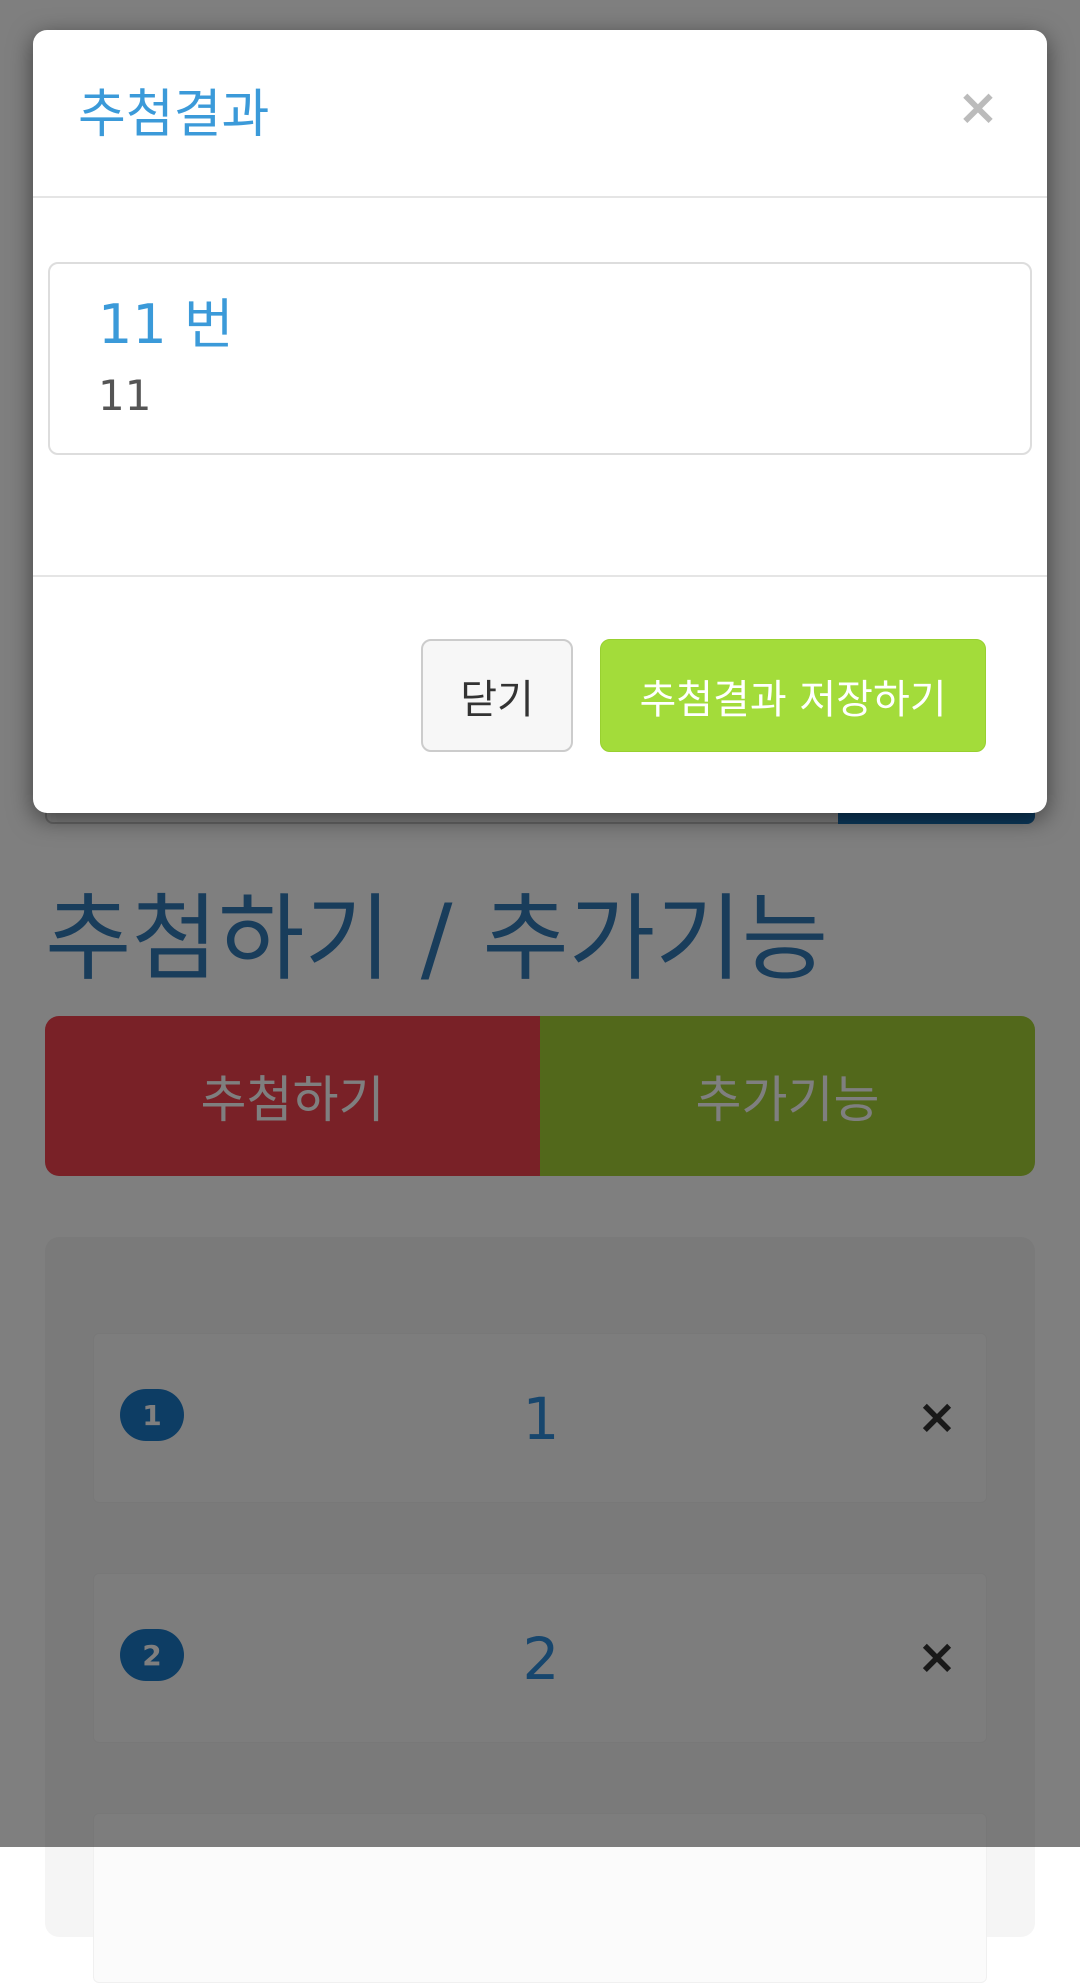  What do you see at coordinates (125, 395) in the screenshot?
I see `result-value: 11` at bounding box center [125, 395].